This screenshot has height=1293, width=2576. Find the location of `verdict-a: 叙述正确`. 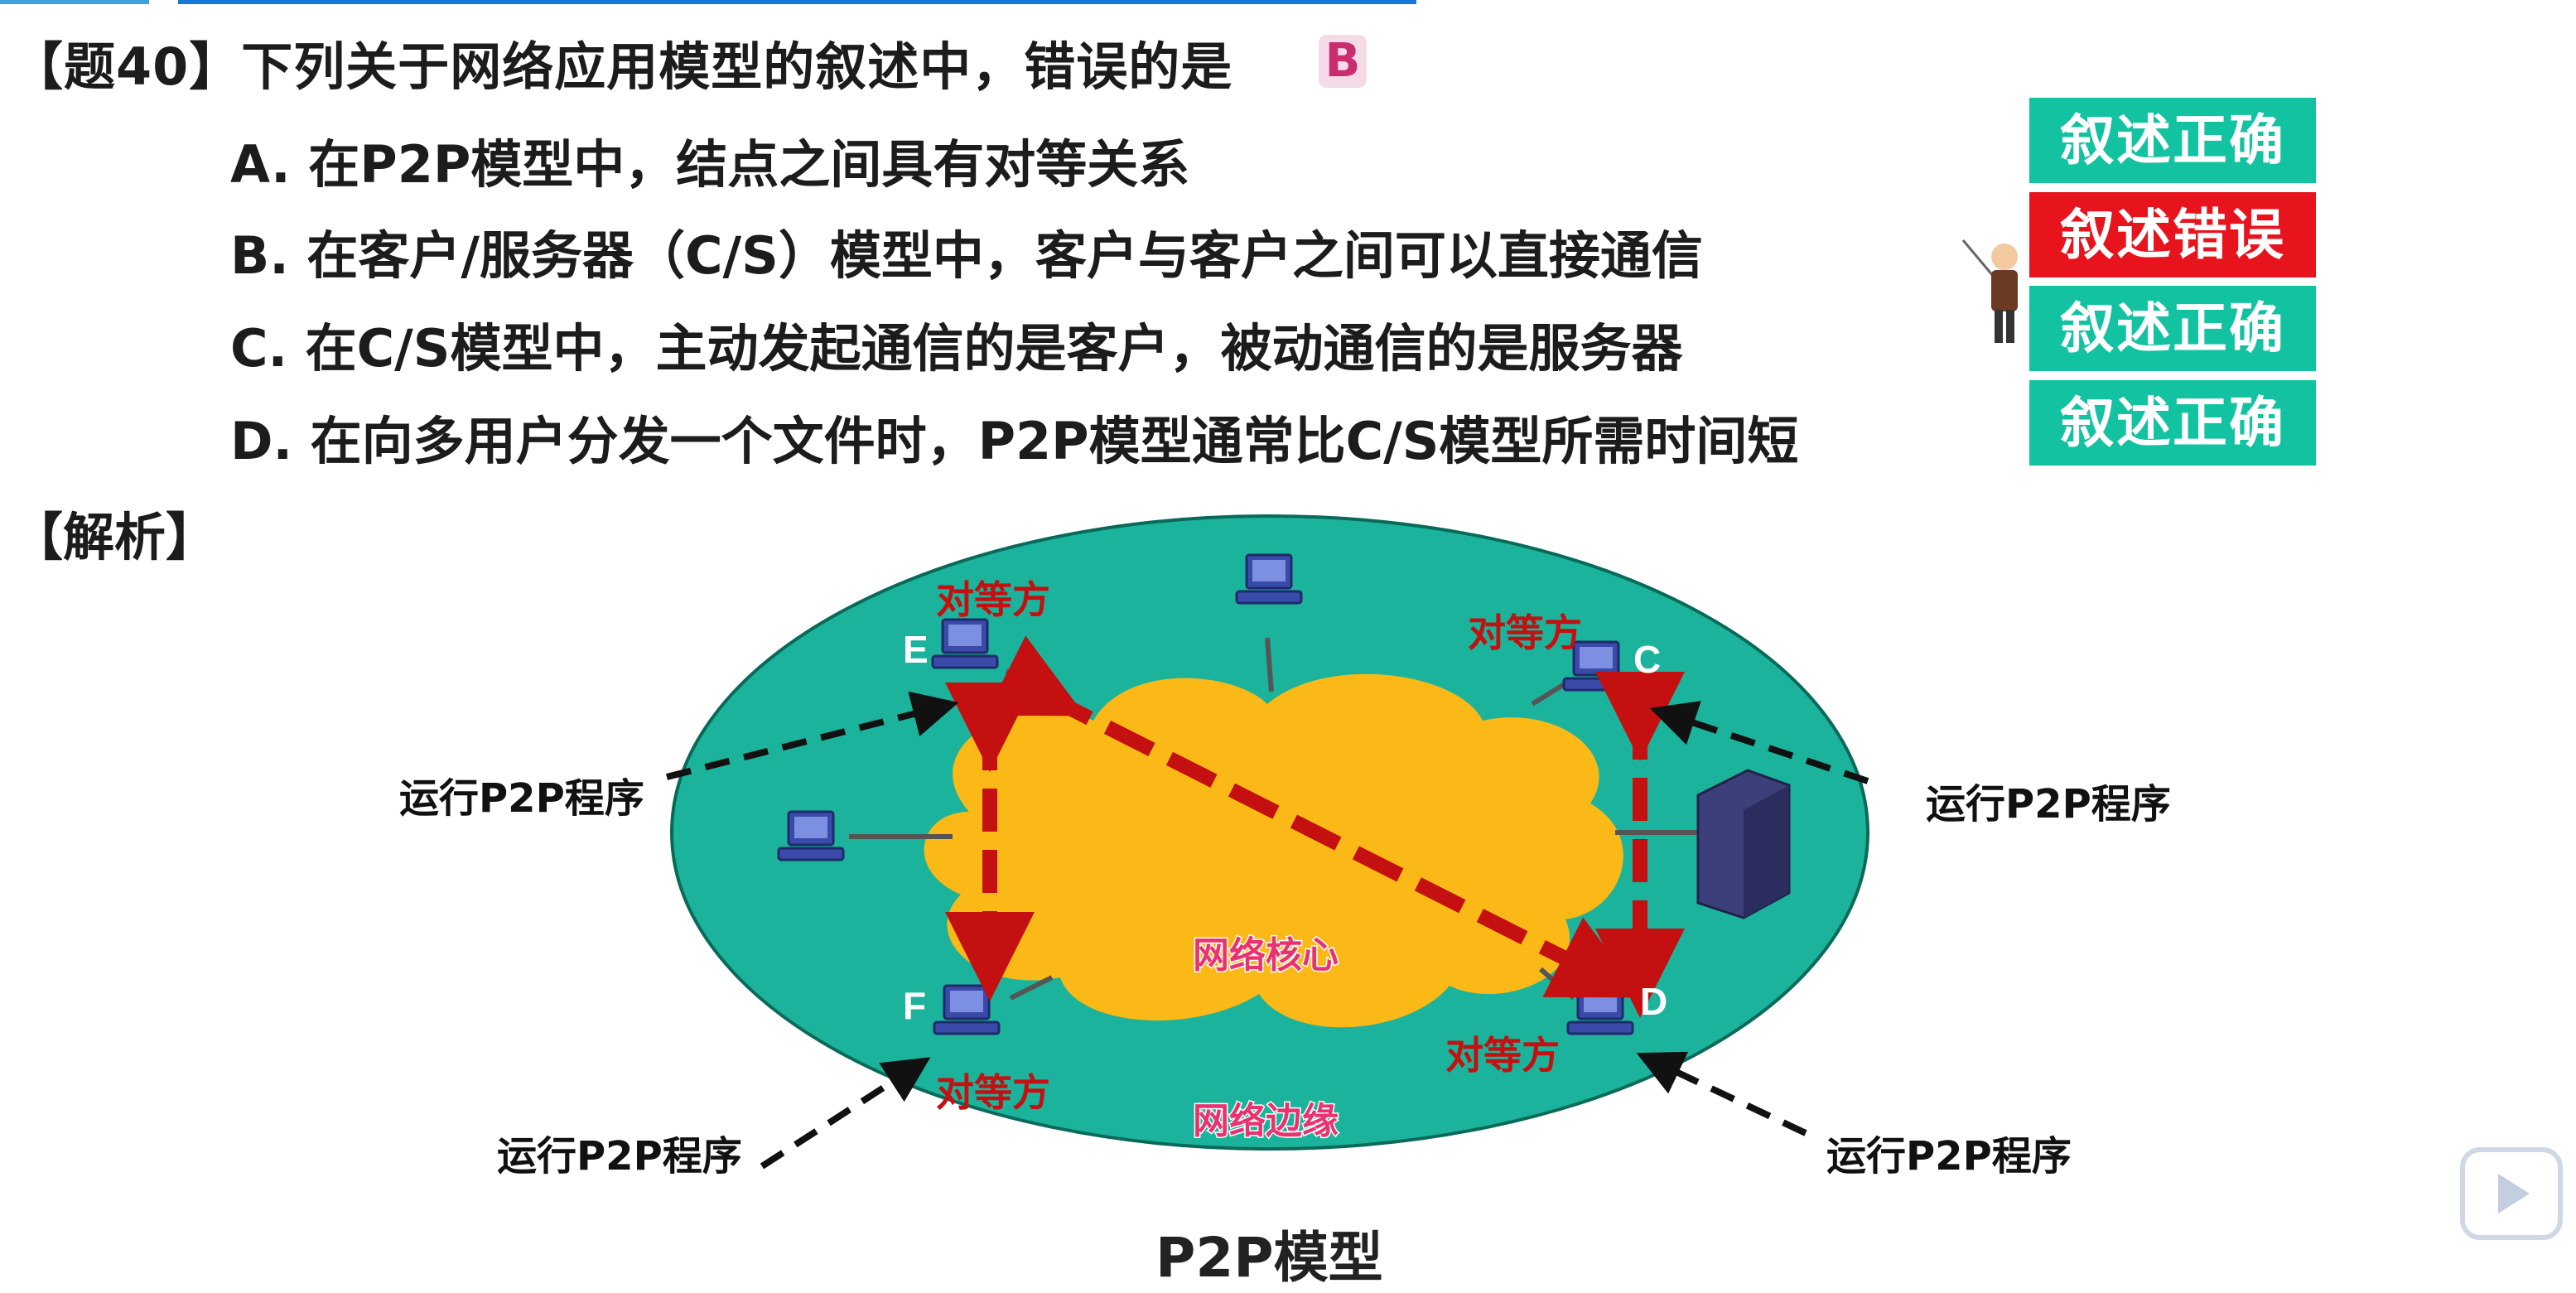

verdict-a: 叙述正确 is located at coordinates (2172, 140).